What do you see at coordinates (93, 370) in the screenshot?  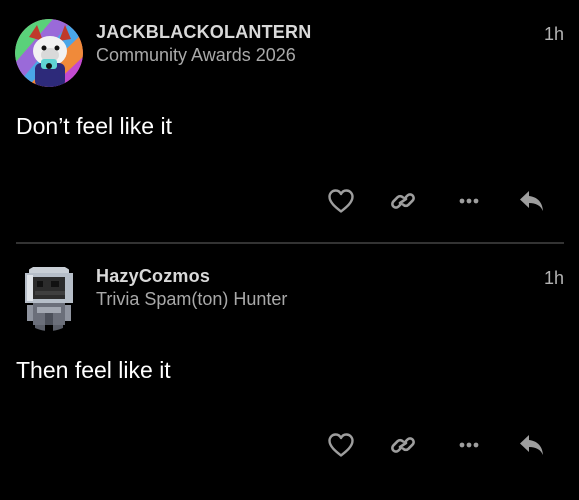 I see `post-body: Then feel like it` at bounding box center [93, 370].